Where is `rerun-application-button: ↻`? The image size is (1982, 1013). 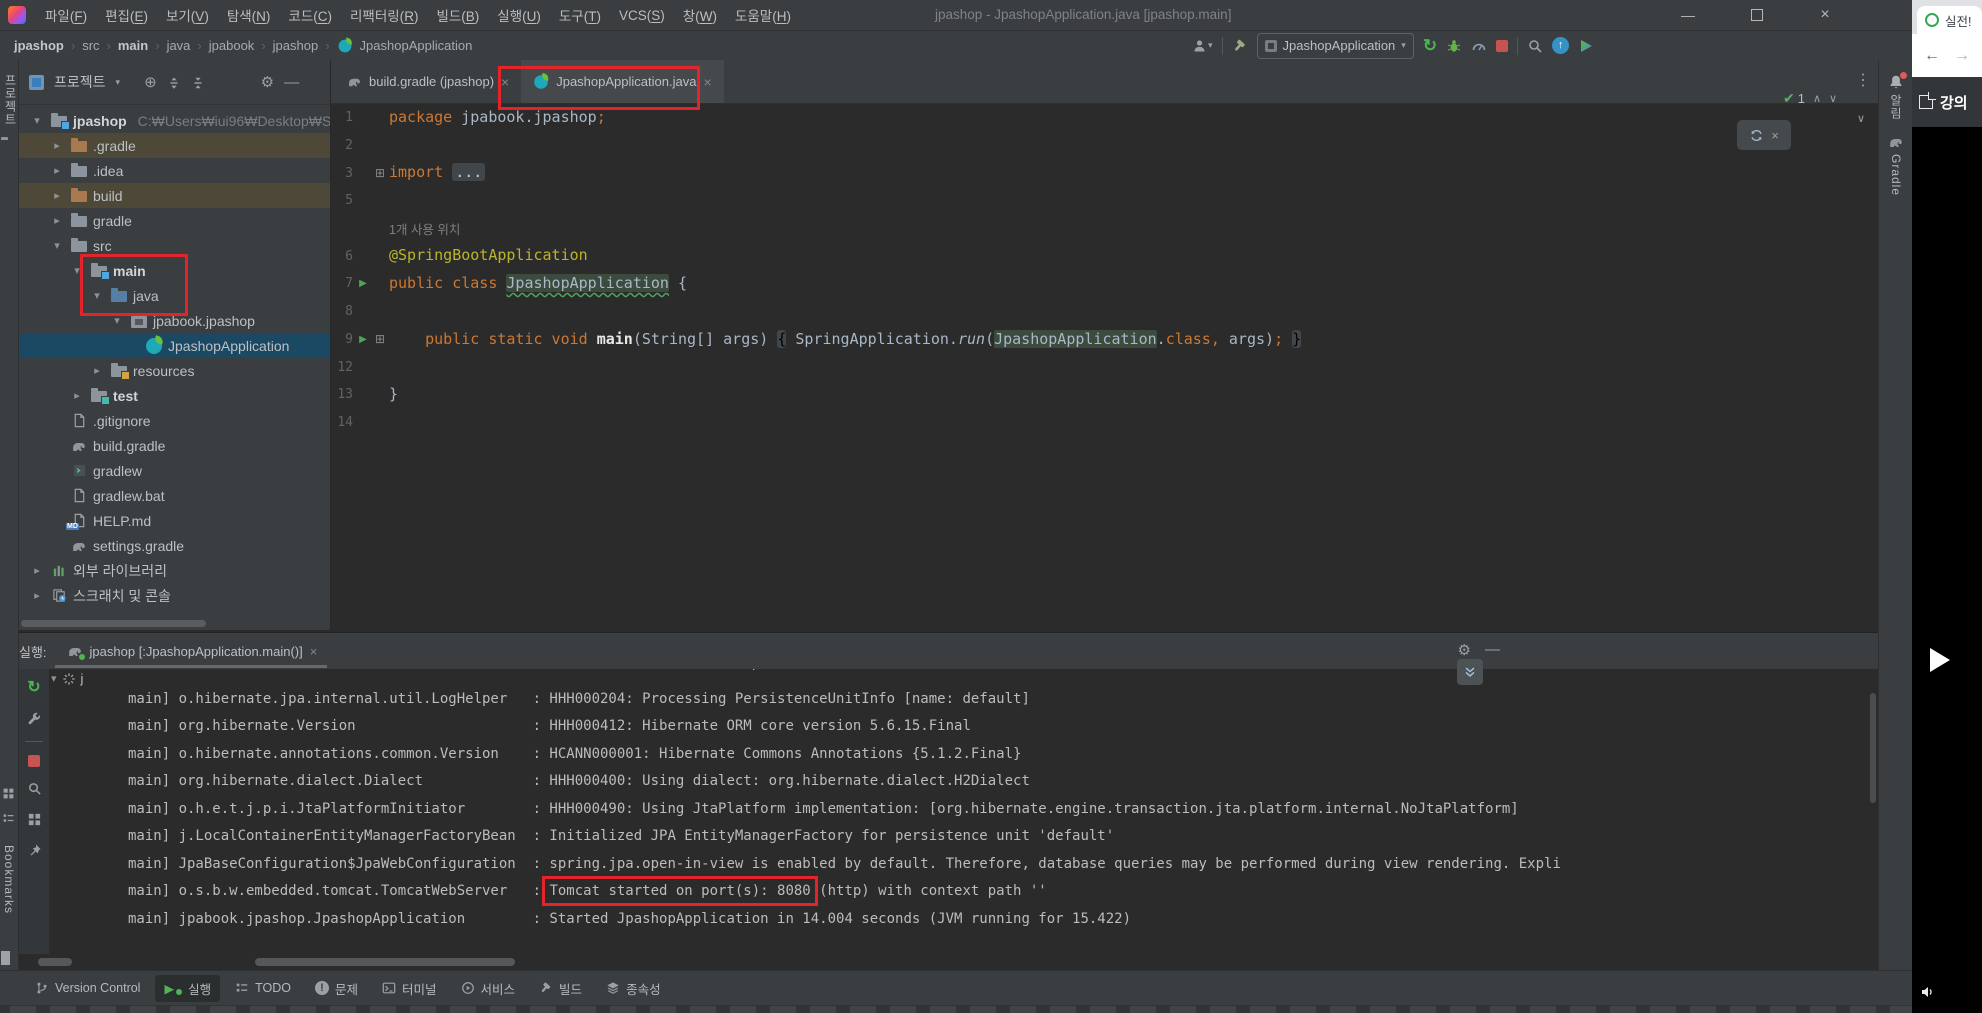 rerun-application-button: ↻ is located at coordinates (1430, 45).